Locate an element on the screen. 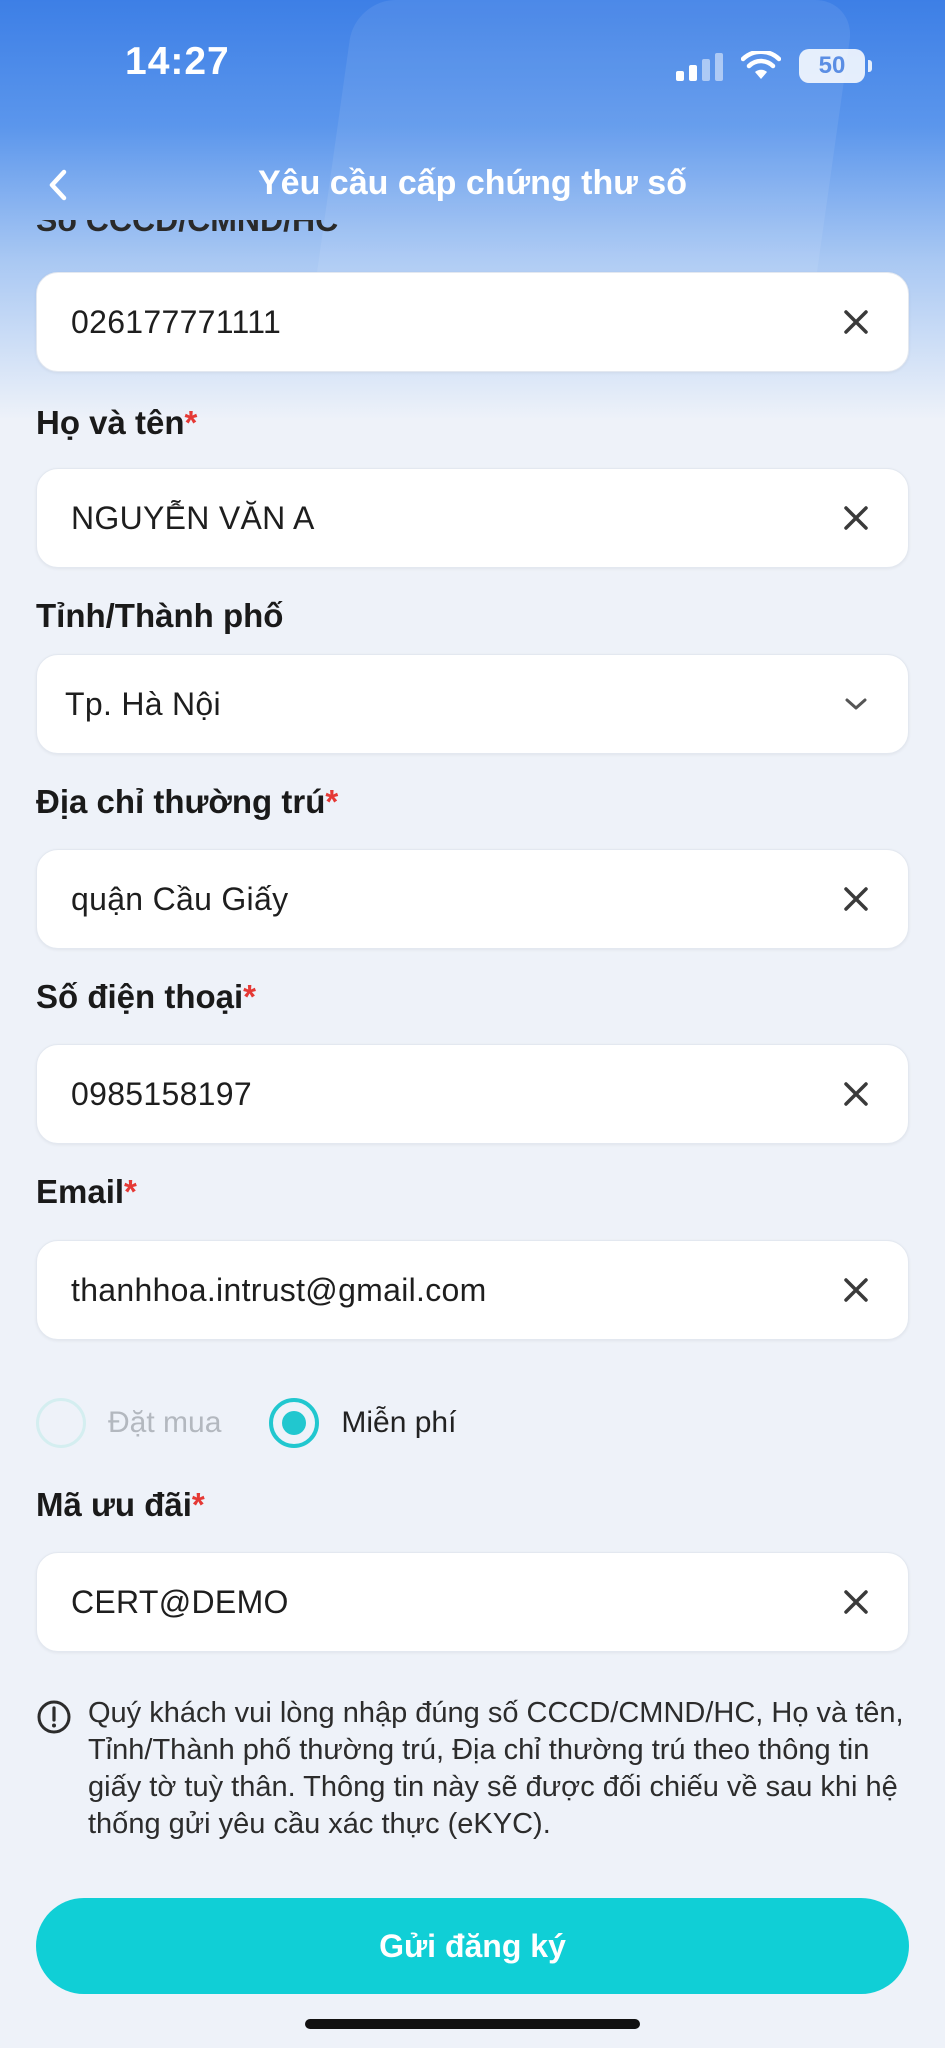  radio-order: Đặt mua is located at coordinates (128, 1423).